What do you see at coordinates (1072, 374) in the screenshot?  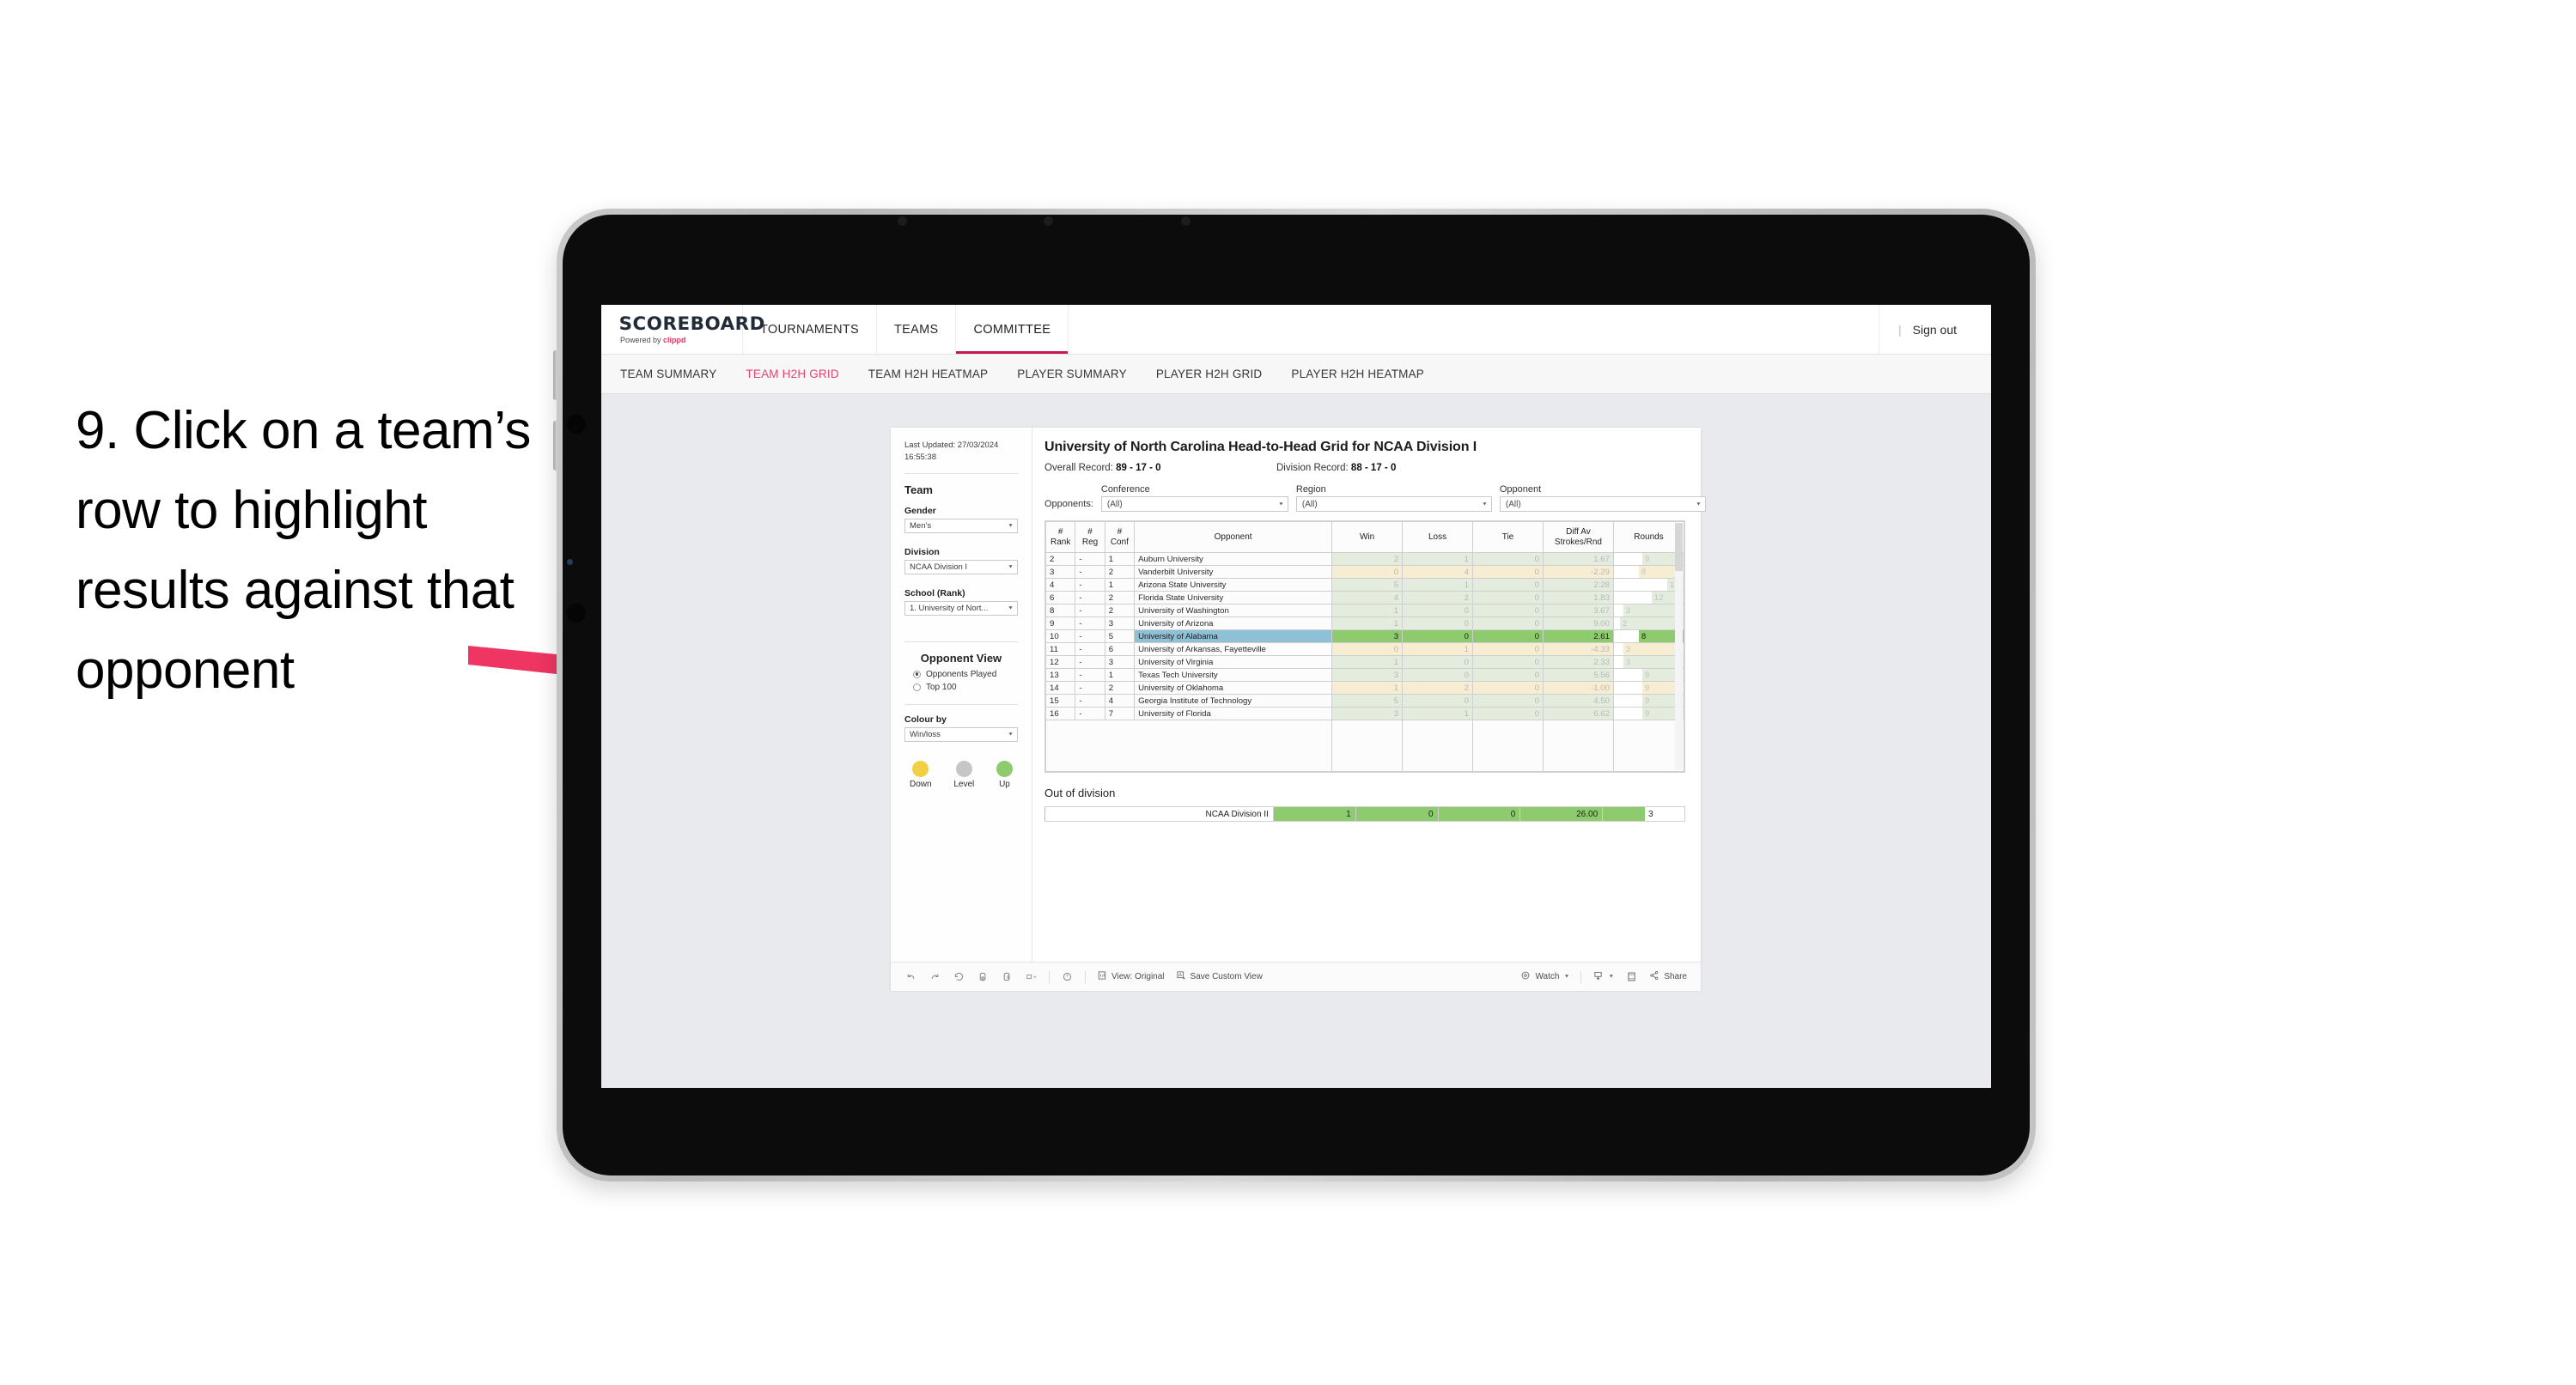 I see `subnav-player-summary: PLAYER SUMMARY` at bounding box center [1072, 374].